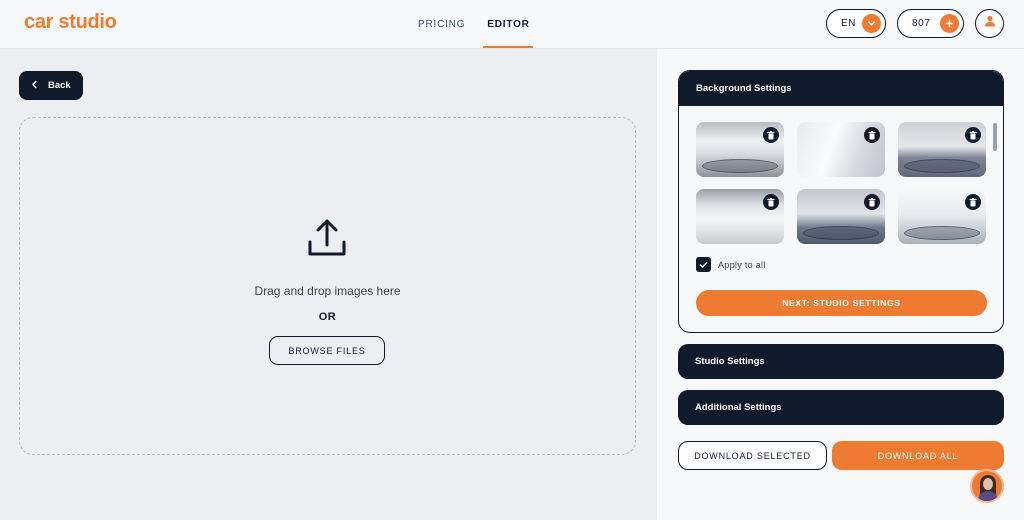  Describe the element at coordinates (987, 486) in the screenshot. I see `chat-avatar` at that location.